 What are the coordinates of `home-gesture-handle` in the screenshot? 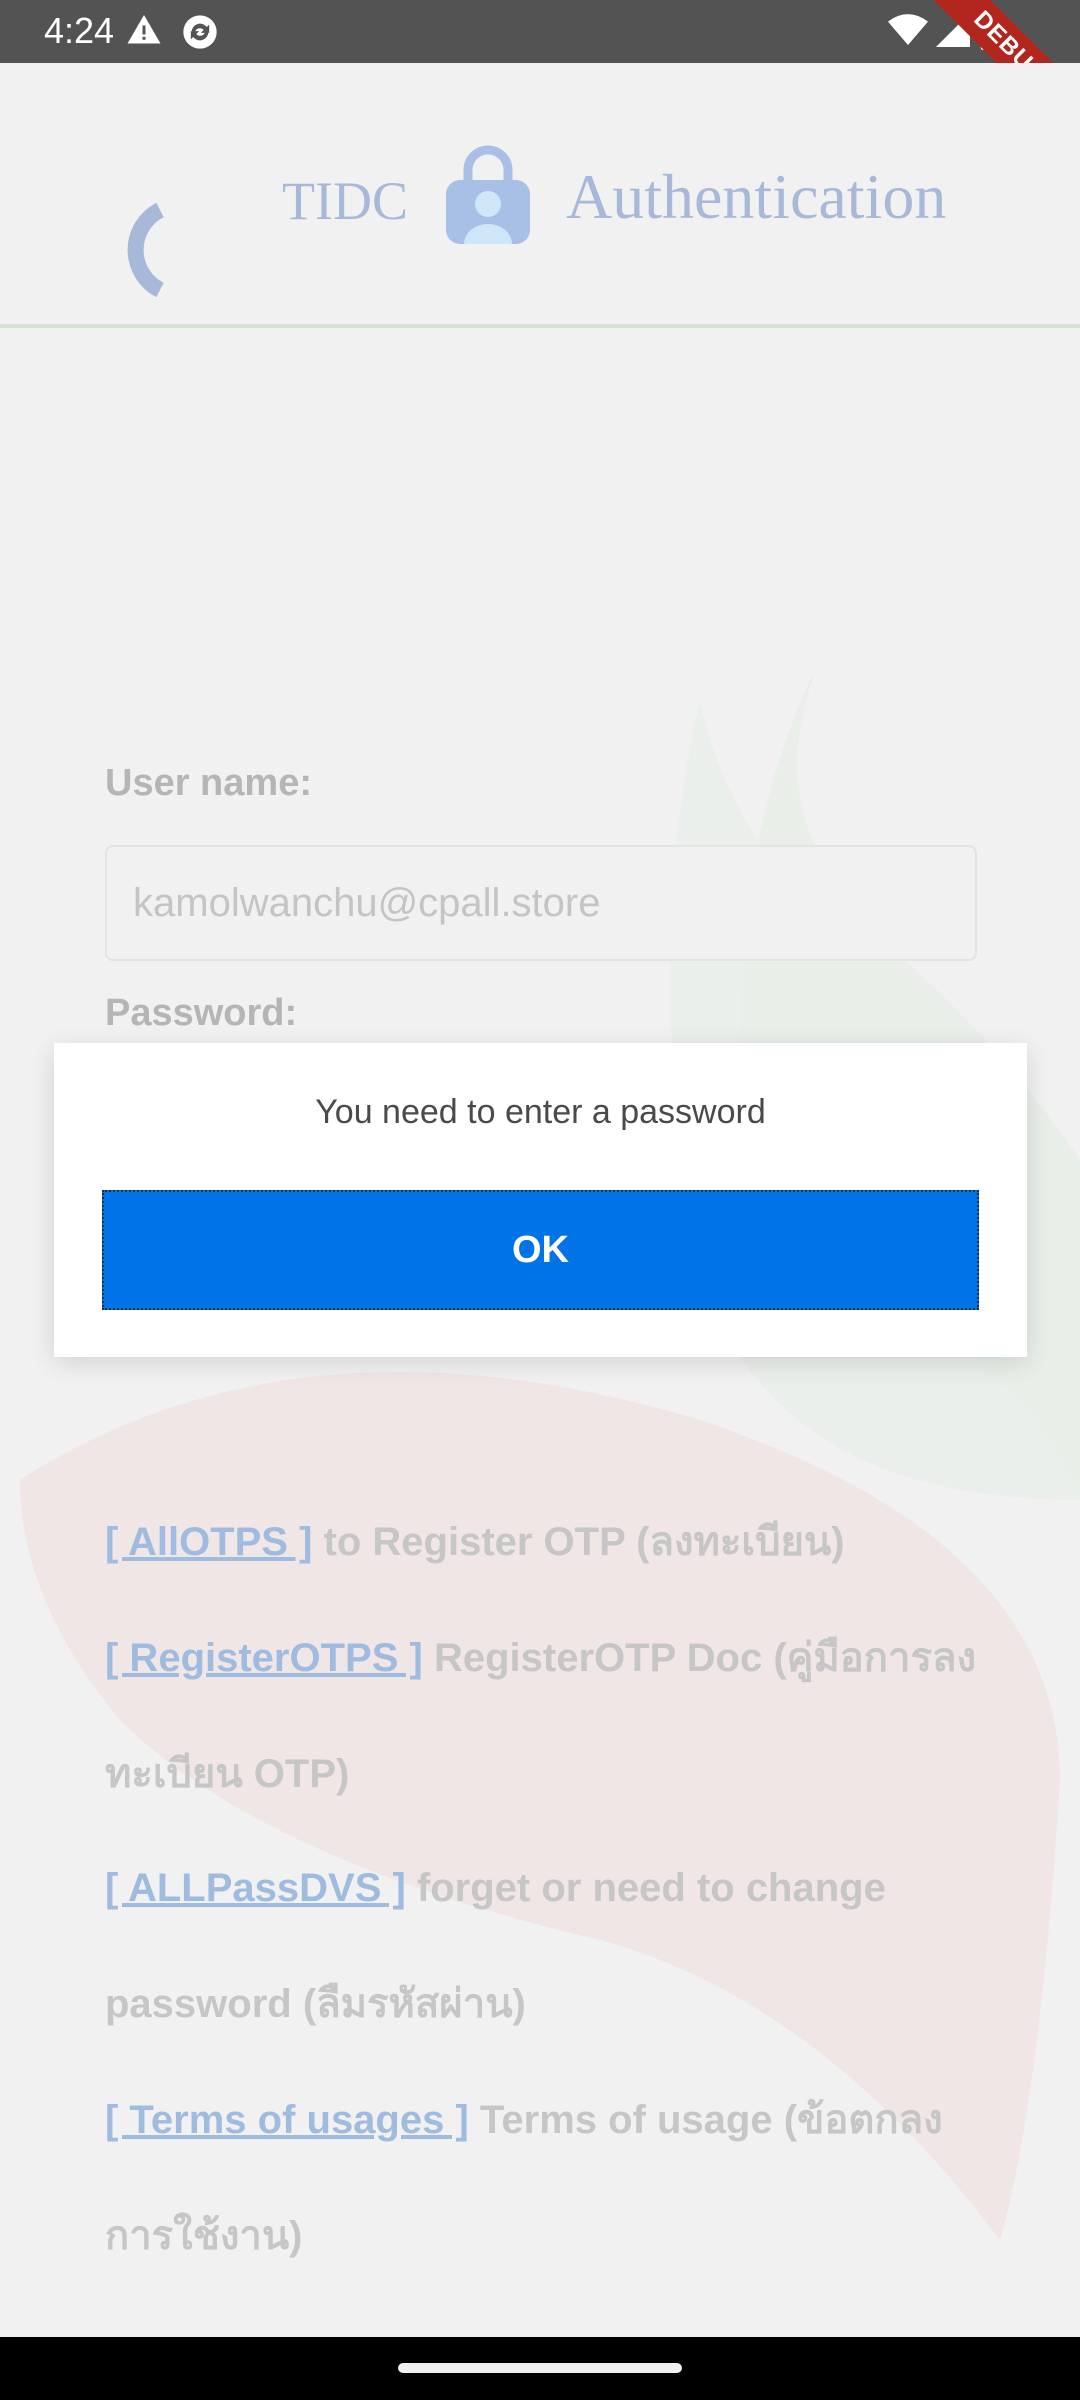 It's located at (540, 2368).